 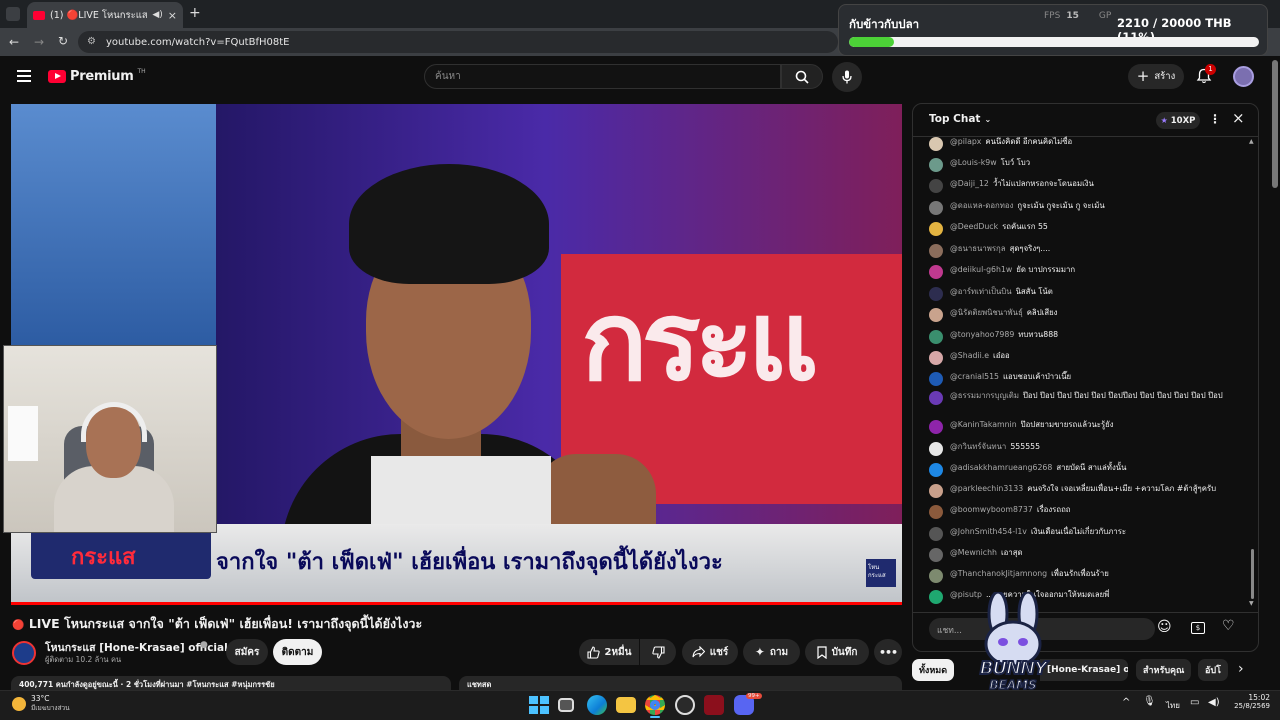 What do you see at coordinates (680, 683) in the screenshot?
I see `live-chat-replay-box: แชทสด` at bounding box center [680, 683].